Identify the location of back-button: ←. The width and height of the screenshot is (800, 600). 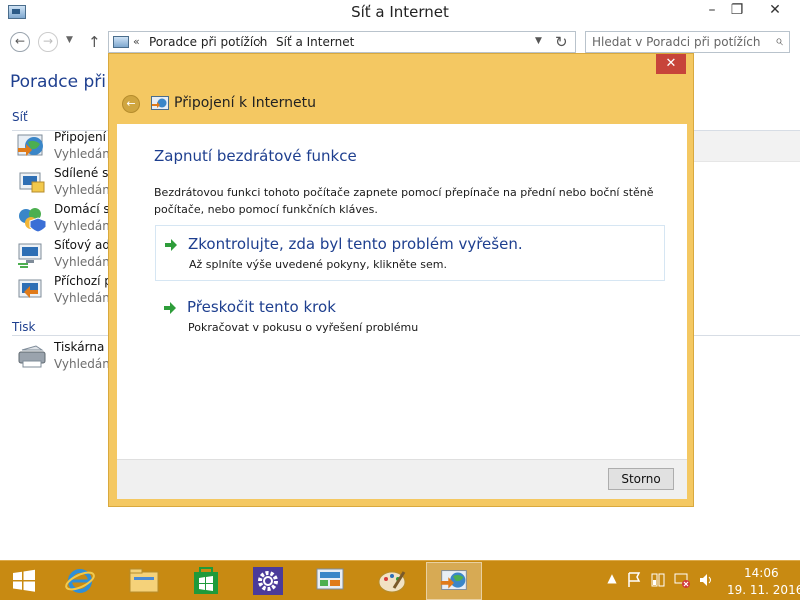
(20, 42).